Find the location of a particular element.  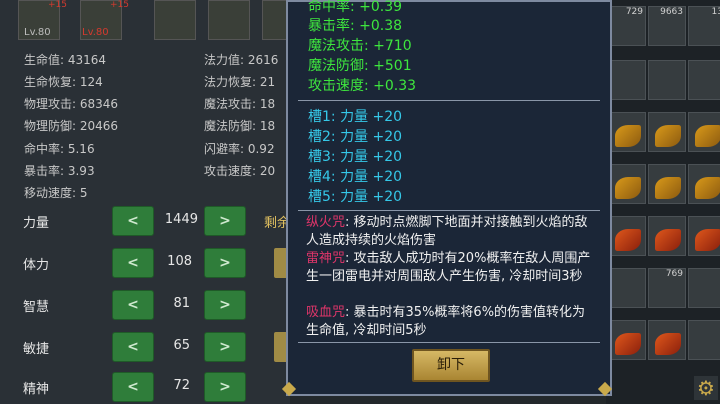

increase-strength-button: > is located at coordinates (225, 221).